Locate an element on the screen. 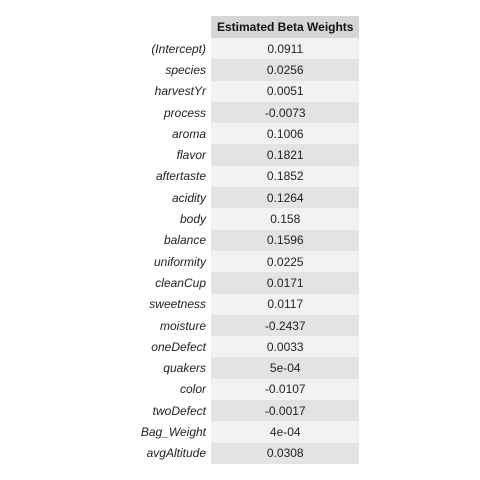  beta-weight-value: 0.1264 is located at coordinates (285, 198).